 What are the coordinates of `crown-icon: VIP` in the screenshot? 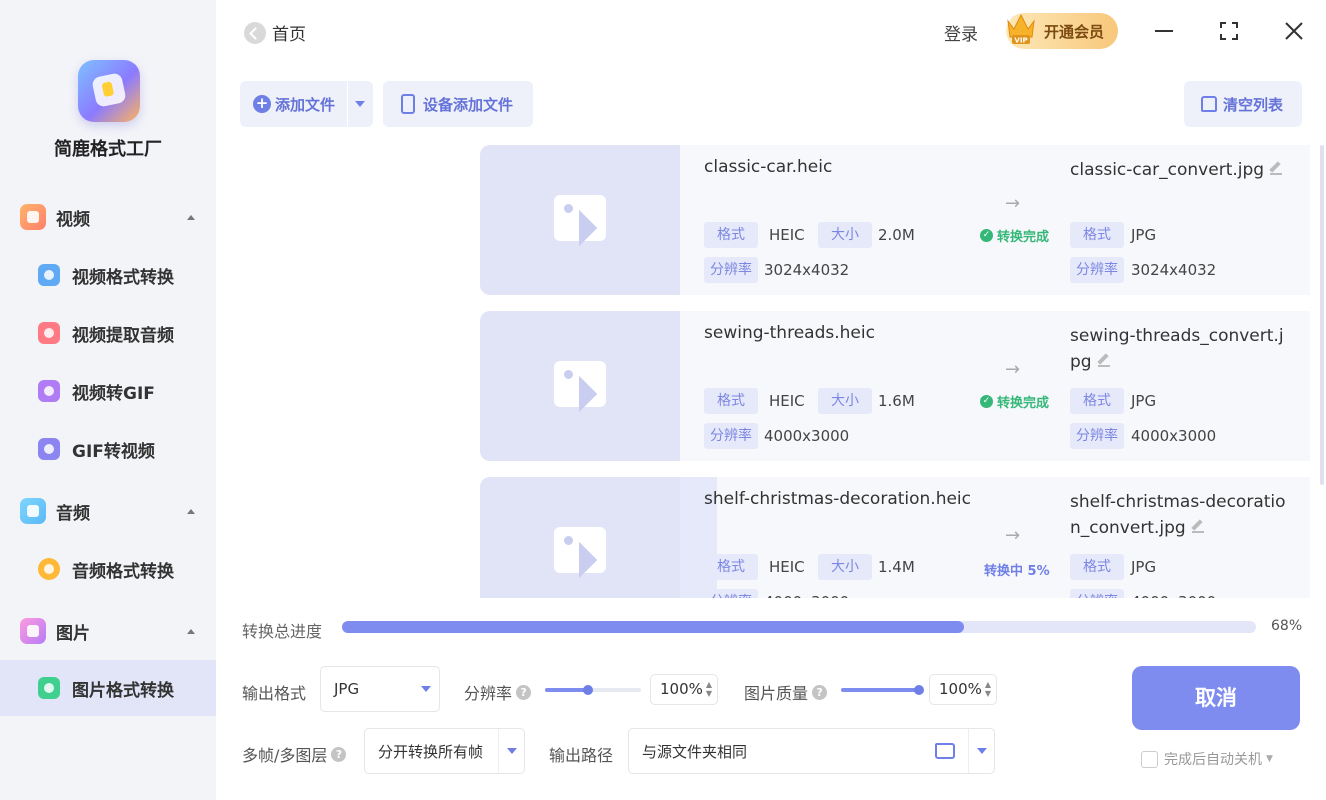 It's located at (1021, 29).